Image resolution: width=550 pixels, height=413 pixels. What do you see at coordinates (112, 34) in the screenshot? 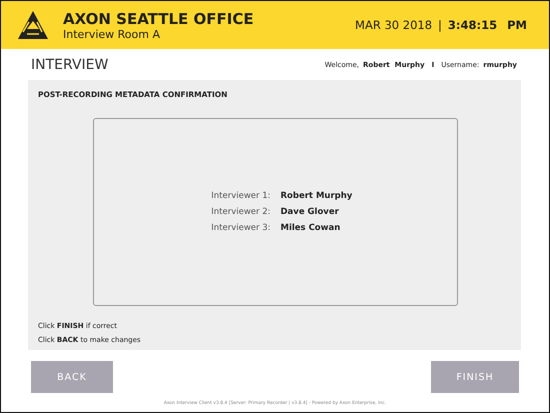
I see `room-name: Interview Room A` at bounding box center [112, 34].